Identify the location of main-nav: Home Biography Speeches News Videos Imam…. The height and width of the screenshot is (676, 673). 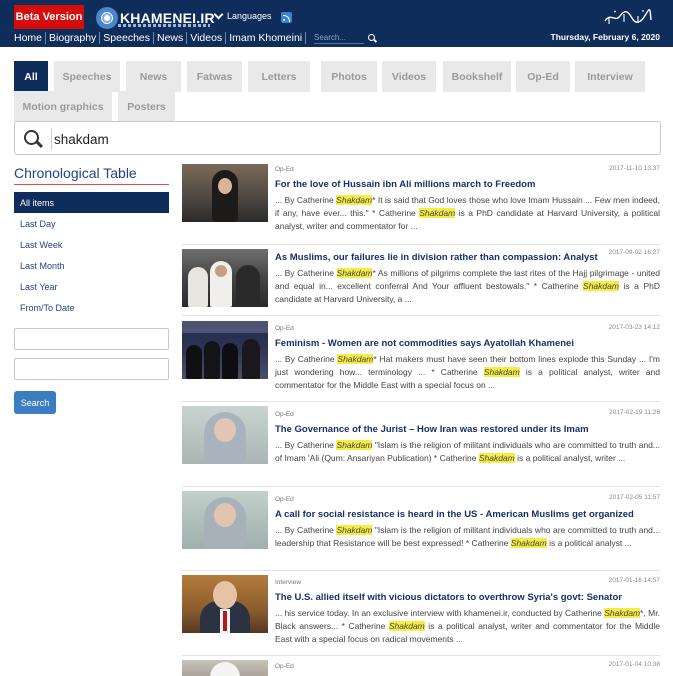
(160, 38).